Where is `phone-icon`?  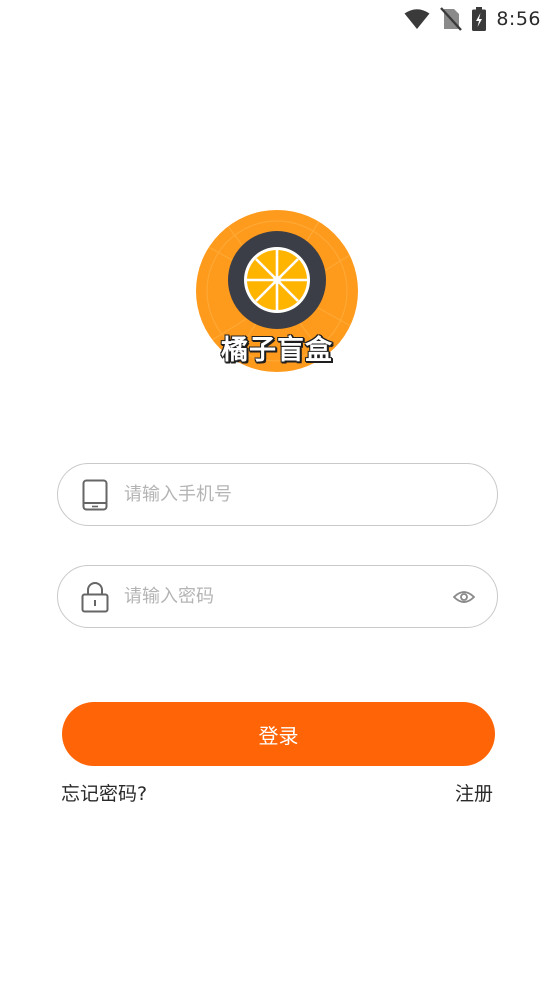
phone-icon is located at coordinates (95, 495).